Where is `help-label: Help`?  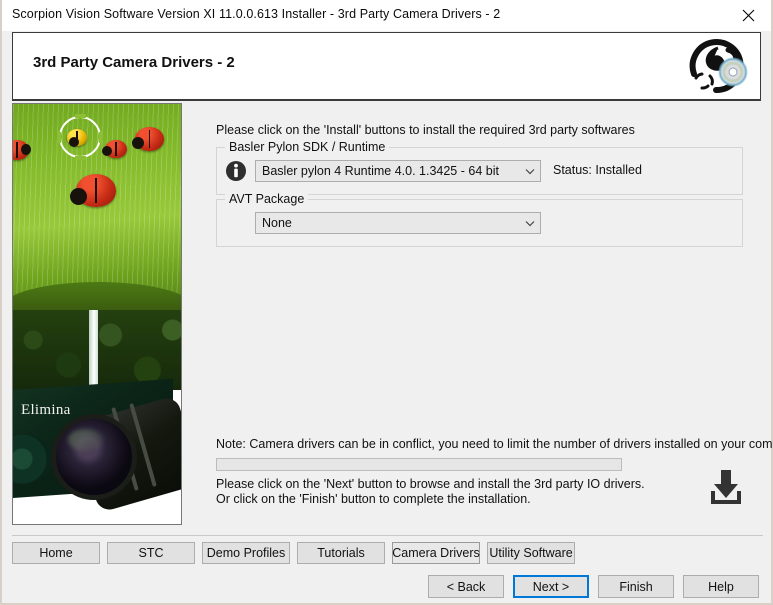 help-label: Help is located at coordinates (721, 586).